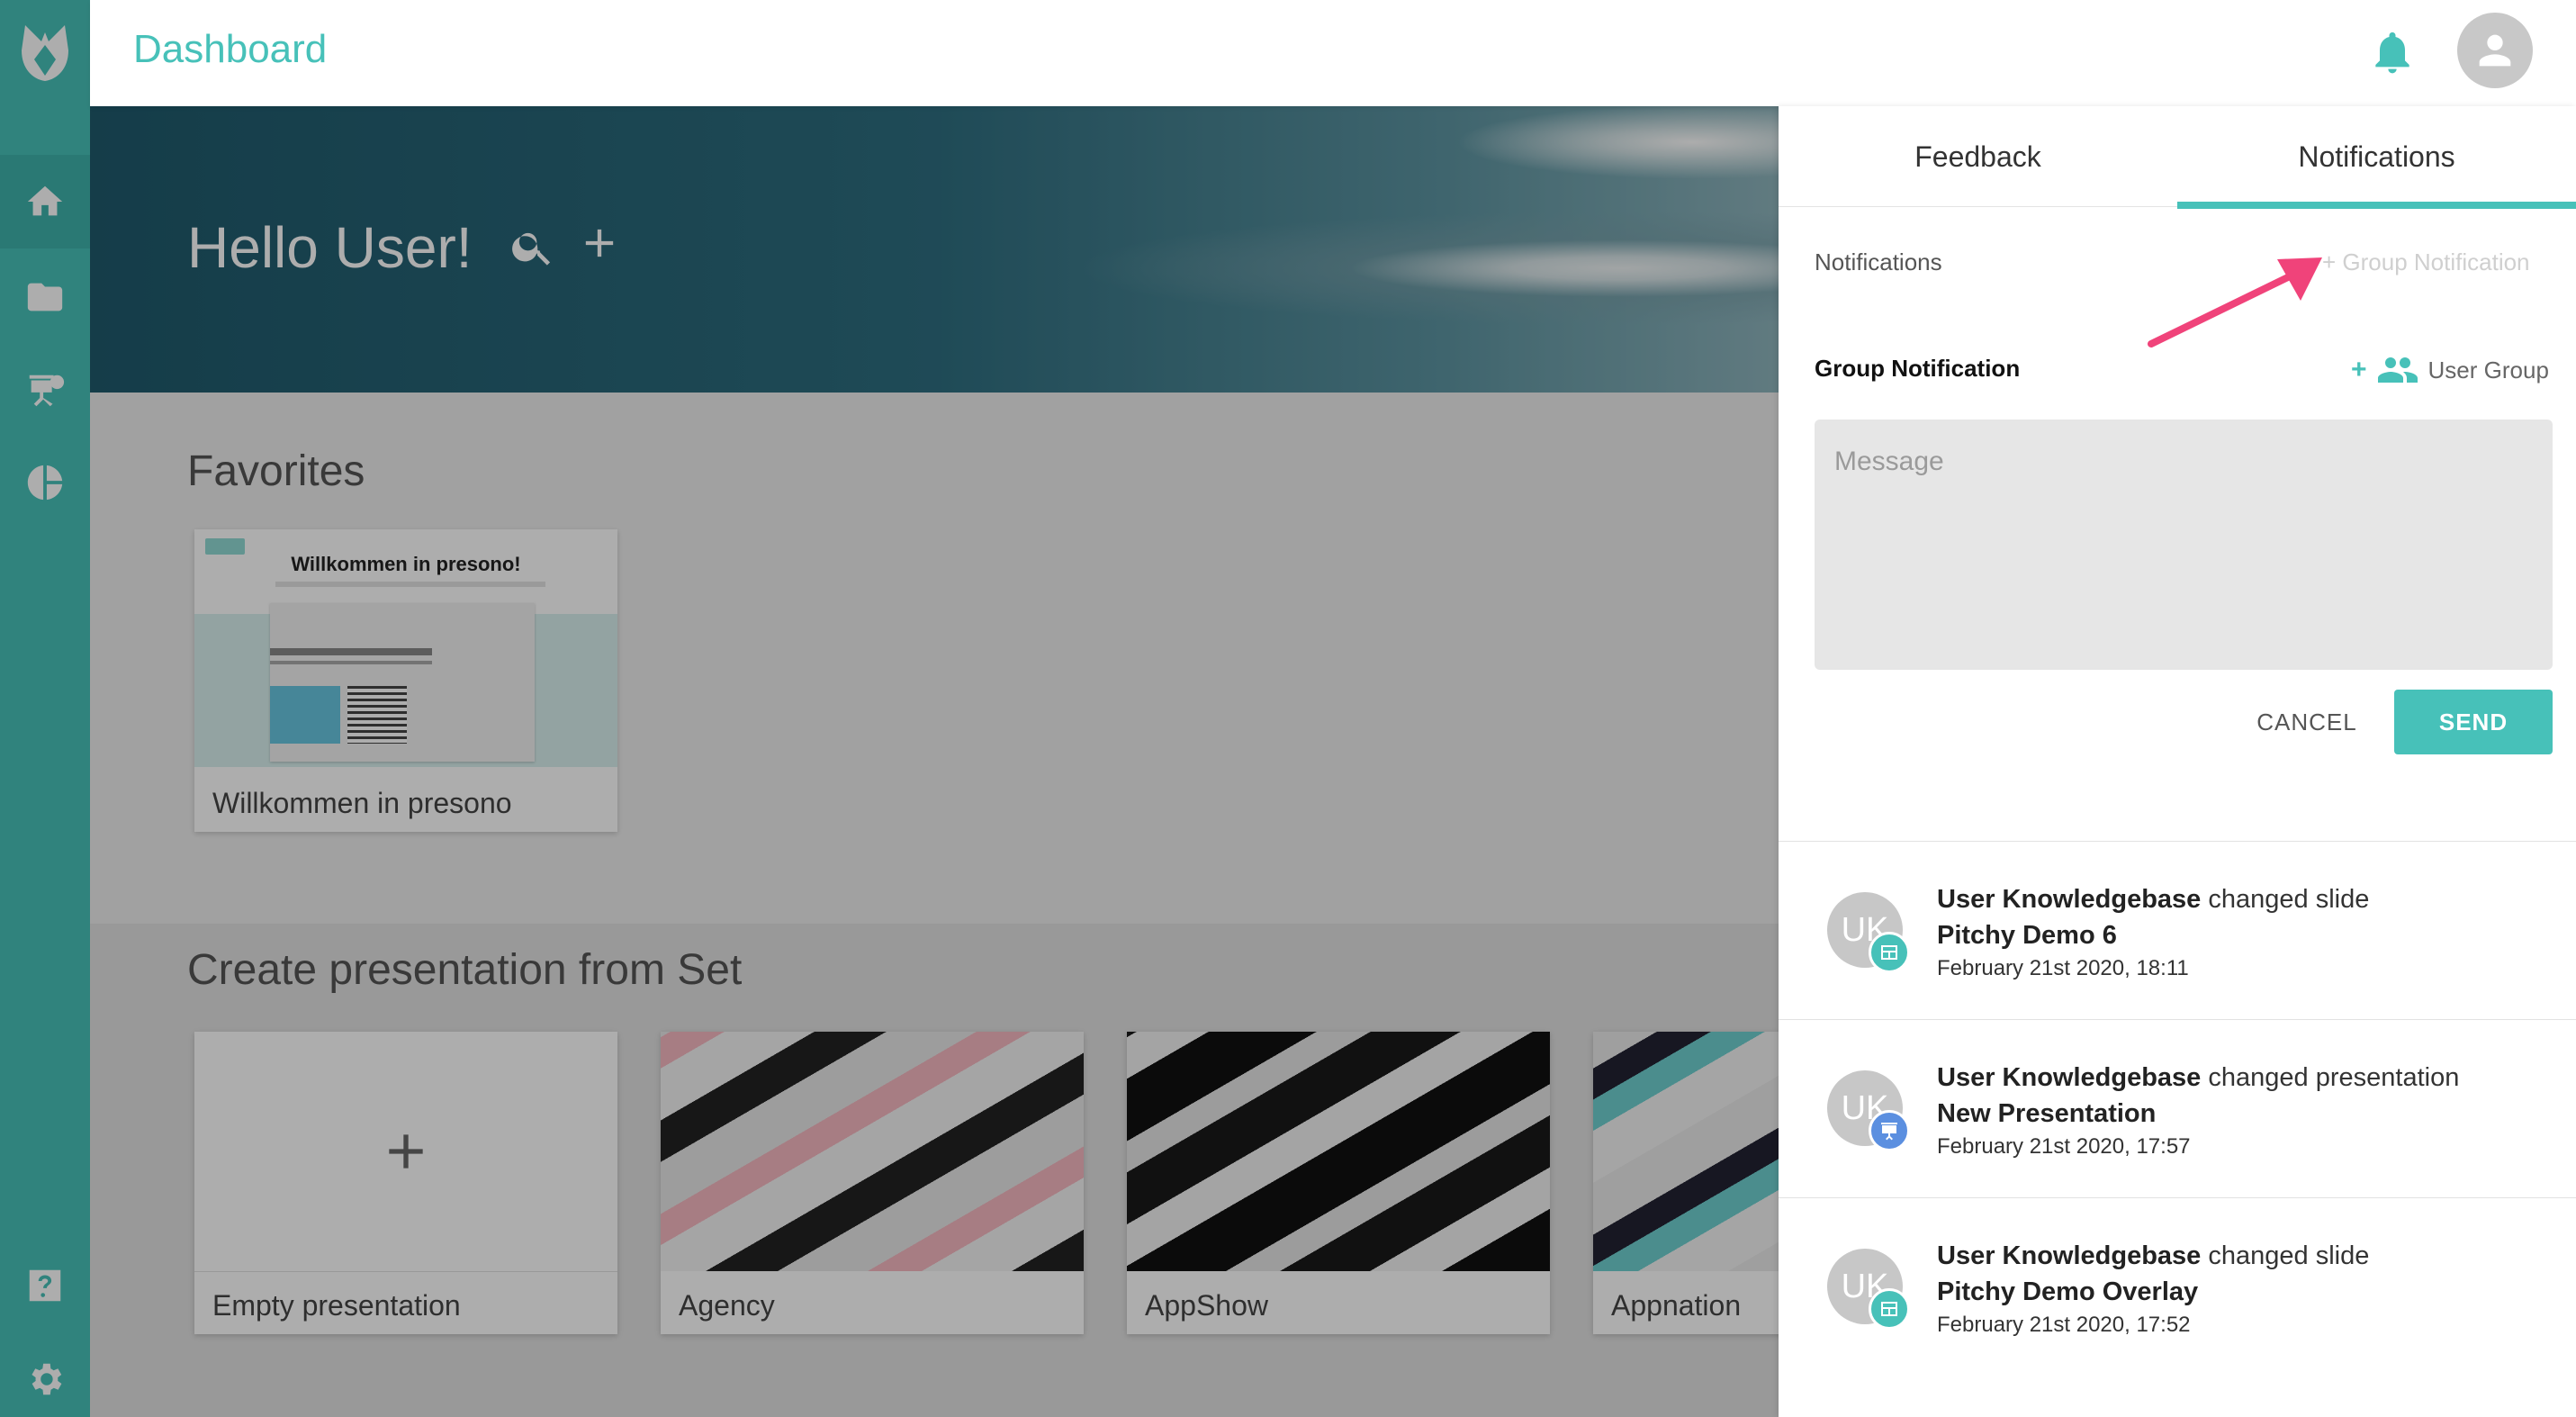 The width and height of the screenshot is (2576, 1417). Describe the element at coordinates (330, 247) in the screenshot. I see `hero-greeting: Hello User!` at that location.